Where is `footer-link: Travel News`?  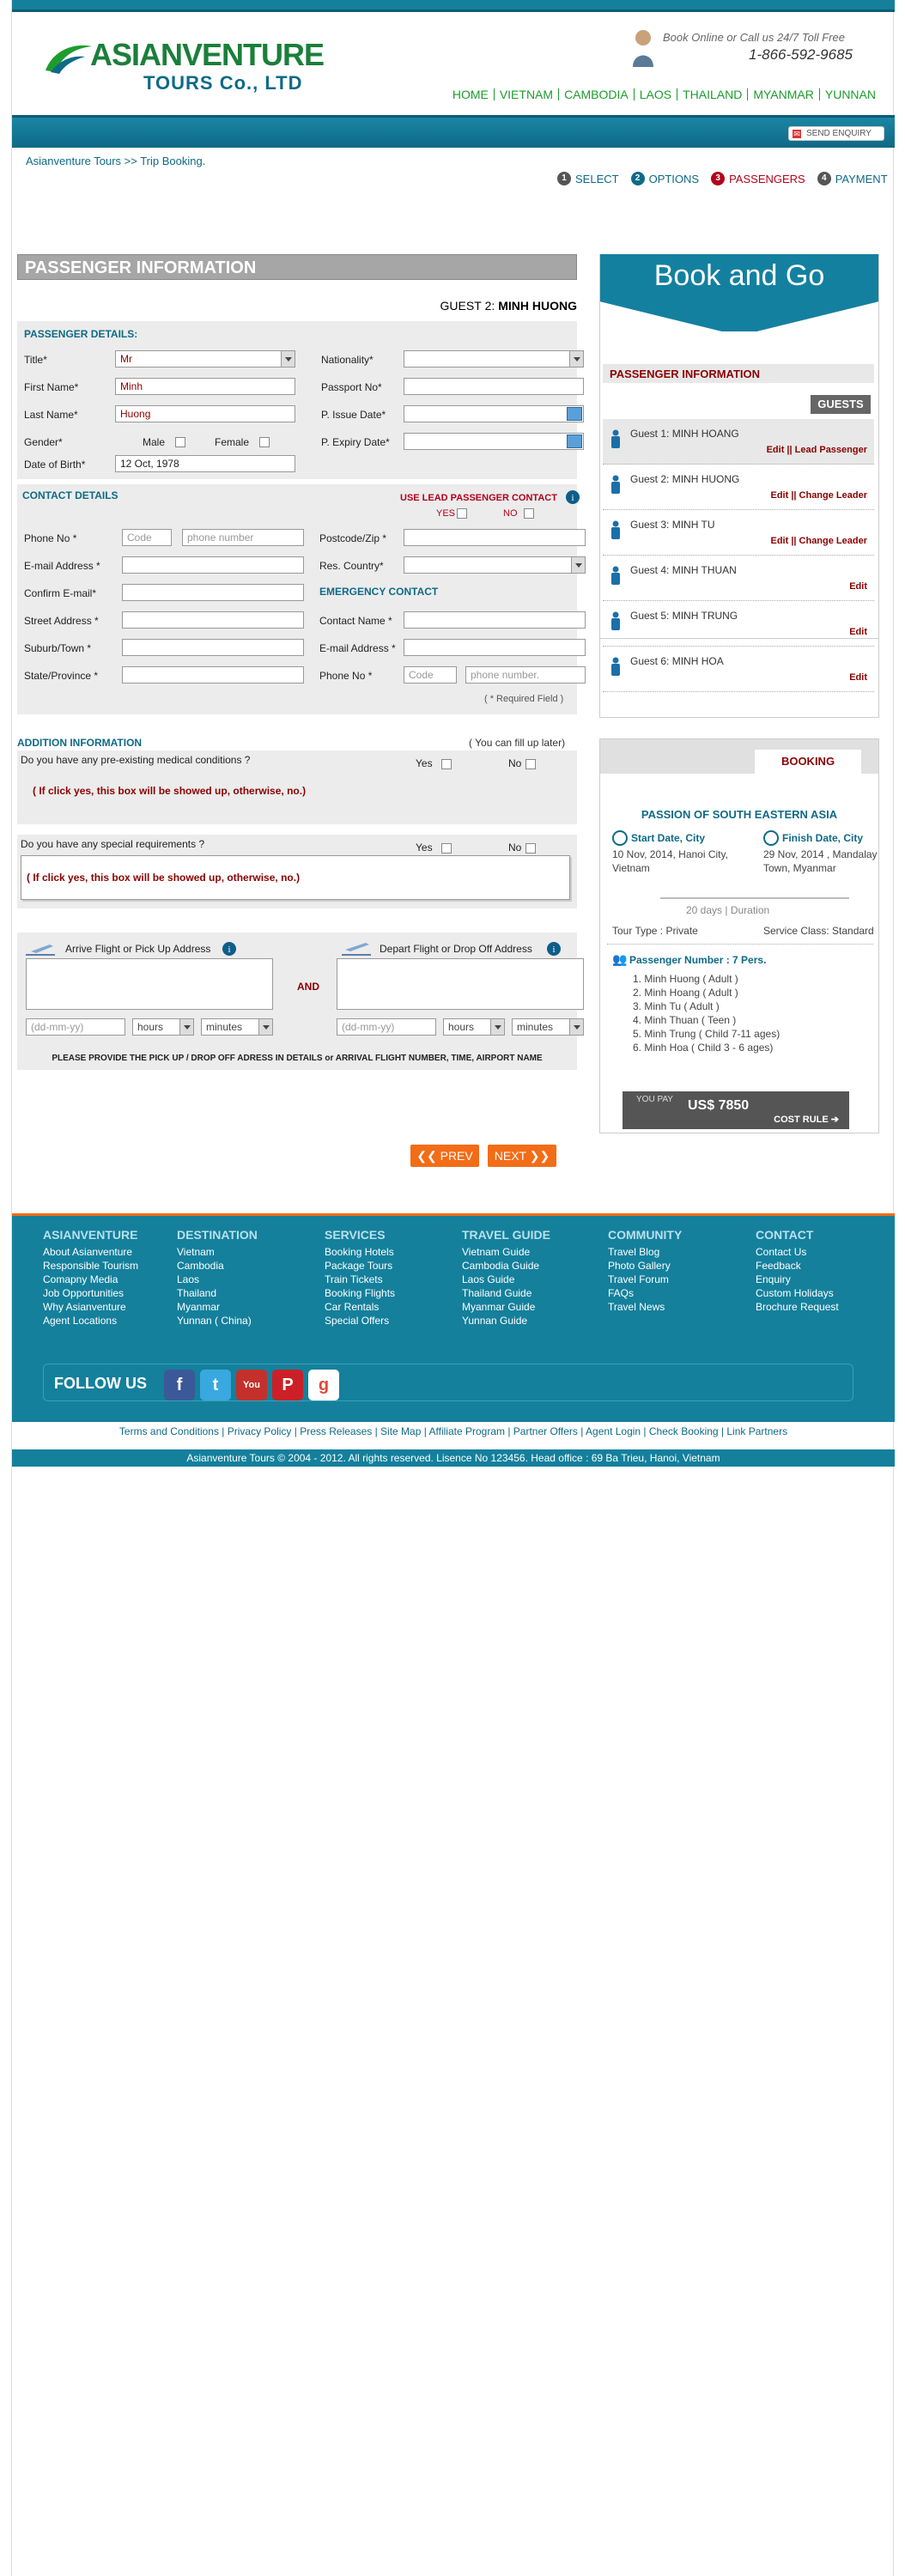
footer-link: Travel News is located at coordinates (645, 1307).